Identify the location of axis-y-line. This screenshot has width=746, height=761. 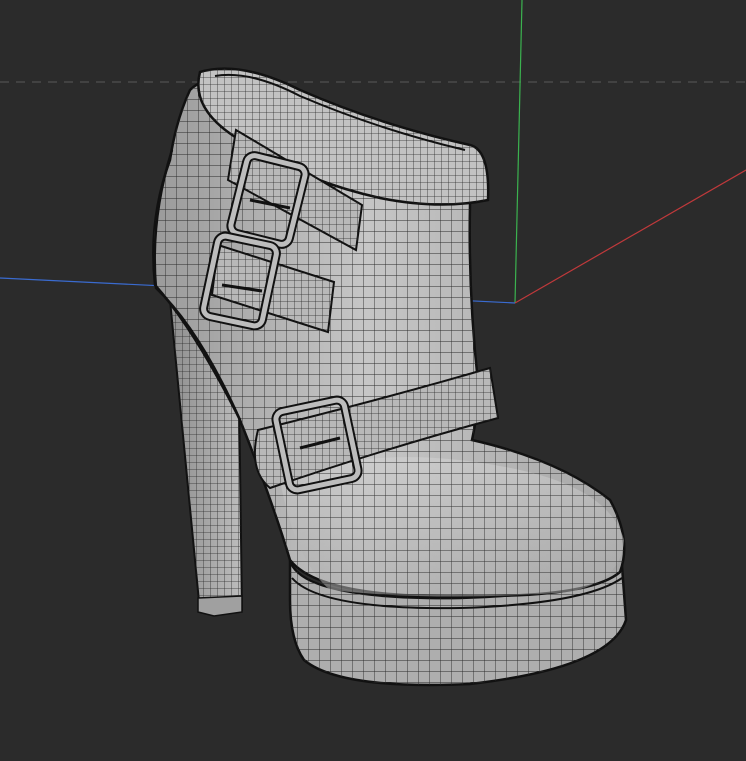
(518, 152).